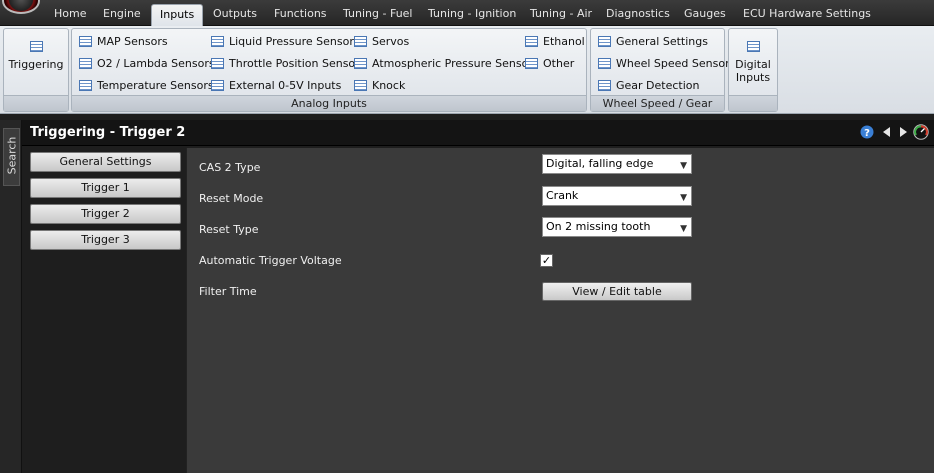 This screenshot has height=473, width=934. I want to click on triggering-label: Triggering, so click(36, 64).